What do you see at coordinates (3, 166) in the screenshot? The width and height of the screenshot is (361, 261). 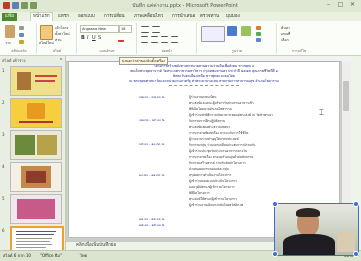 I see `thumbnail-number: 4` at bounding box center [3, 166].